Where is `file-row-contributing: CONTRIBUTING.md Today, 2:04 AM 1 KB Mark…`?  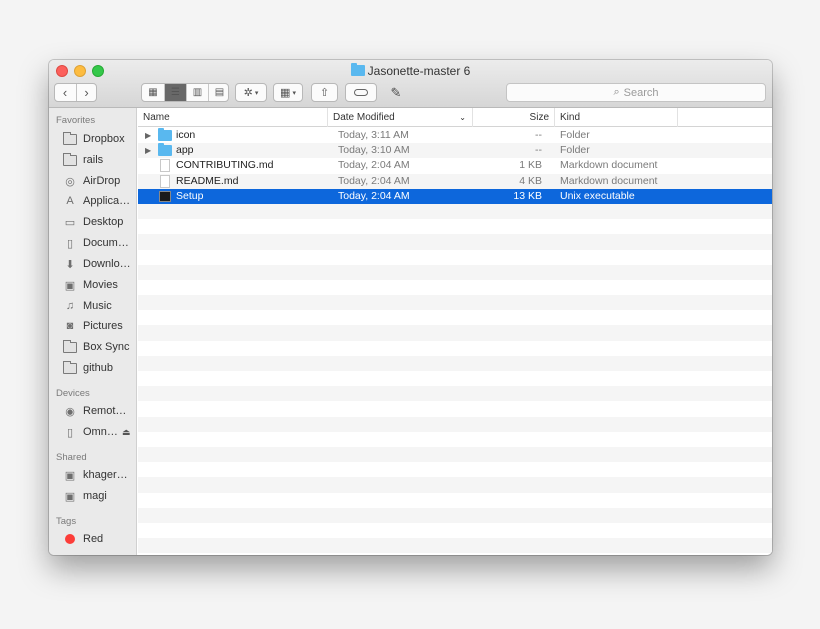
file-row-contributing: CONTRIBUTING.md Today, 2:04 AM 1 KB Mark… is located at coordinates (455, 165).